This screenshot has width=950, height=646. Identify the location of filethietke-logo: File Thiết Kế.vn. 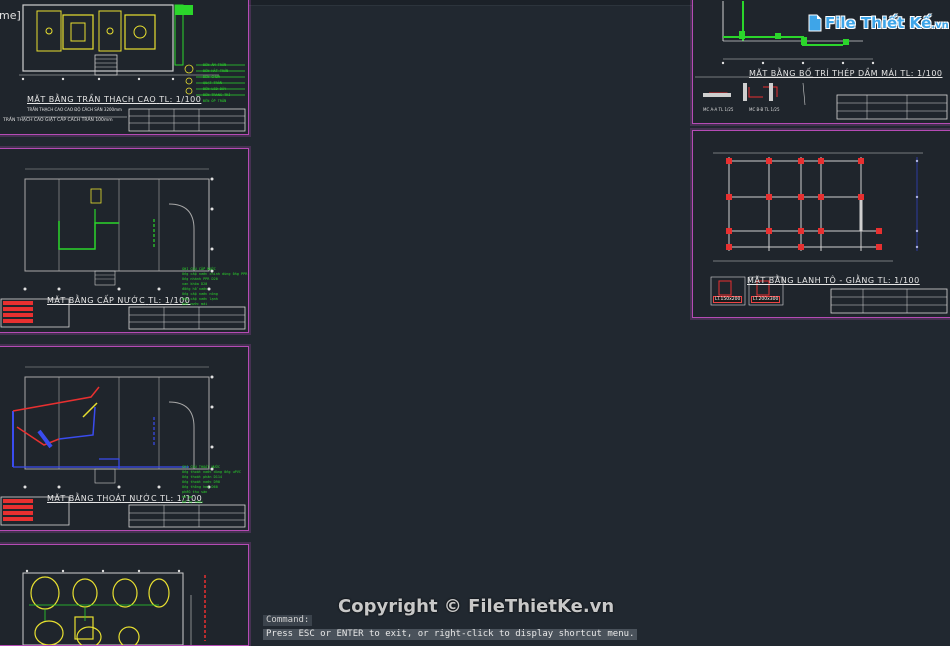
(878, 23).